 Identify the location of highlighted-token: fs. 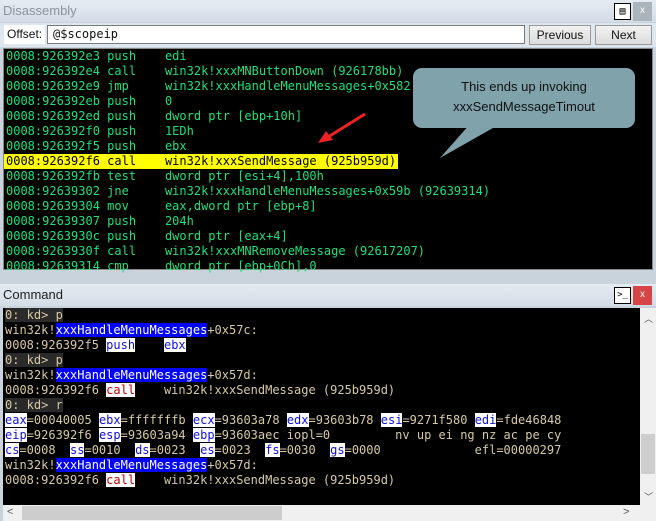
(272, 450).